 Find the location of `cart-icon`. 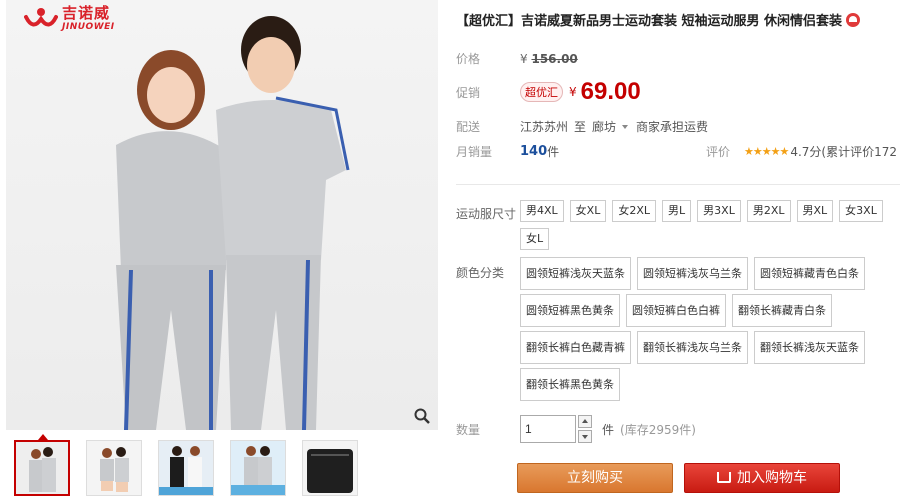

cart-icon is located at coordinates (724, 477).